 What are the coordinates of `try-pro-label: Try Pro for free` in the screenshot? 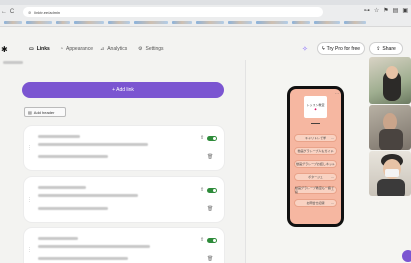 It's located at (343, 48).